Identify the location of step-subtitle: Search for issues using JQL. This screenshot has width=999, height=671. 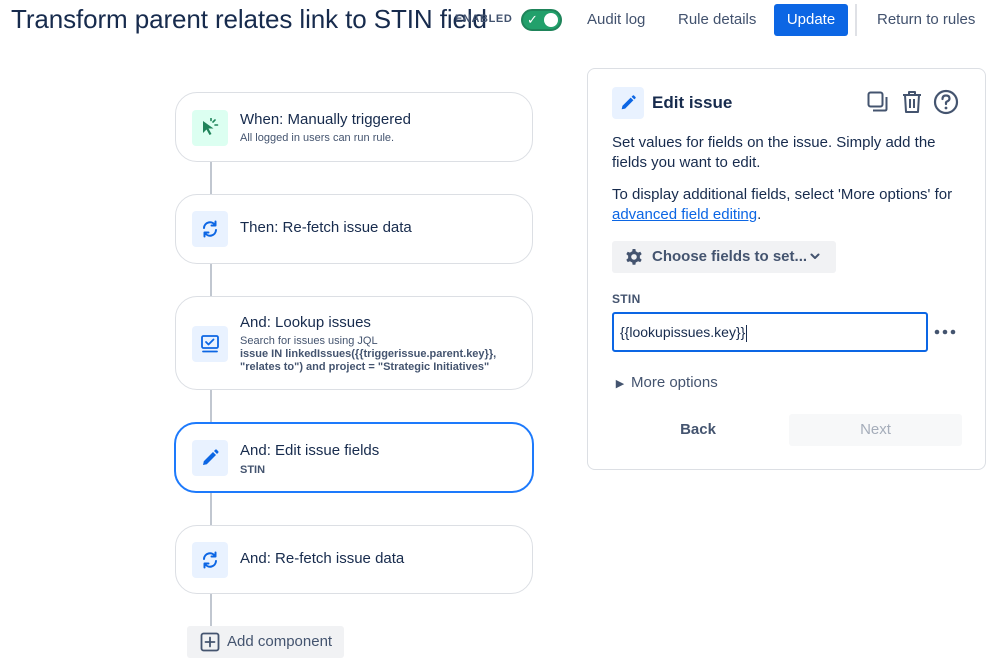
(309, 341).